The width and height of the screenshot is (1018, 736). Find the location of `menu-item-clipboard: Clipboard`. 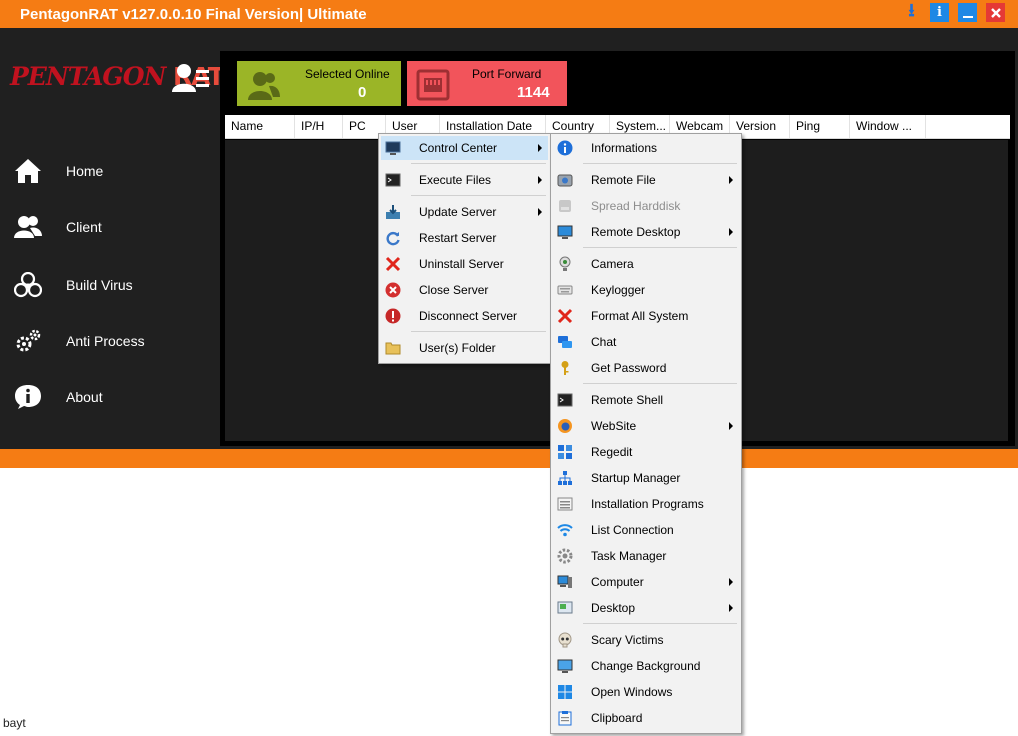

menu-item-clipboard: Clipboard is located at coordinates (646, 718).